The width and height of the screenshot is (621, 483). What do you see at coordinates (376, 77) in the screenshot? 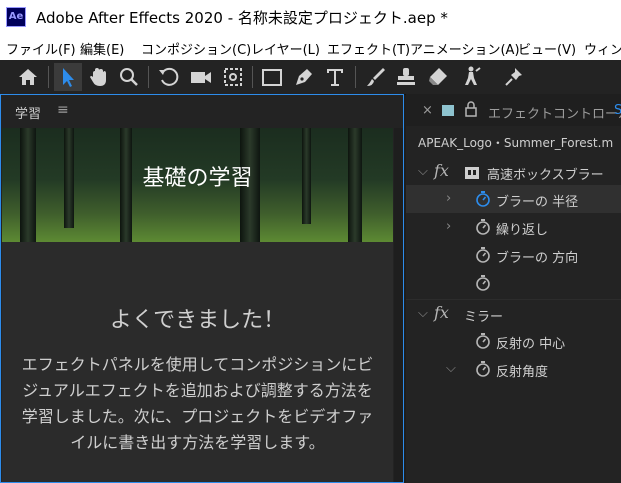
I see `brush-tool-icon` at bounding box center [376, 77].